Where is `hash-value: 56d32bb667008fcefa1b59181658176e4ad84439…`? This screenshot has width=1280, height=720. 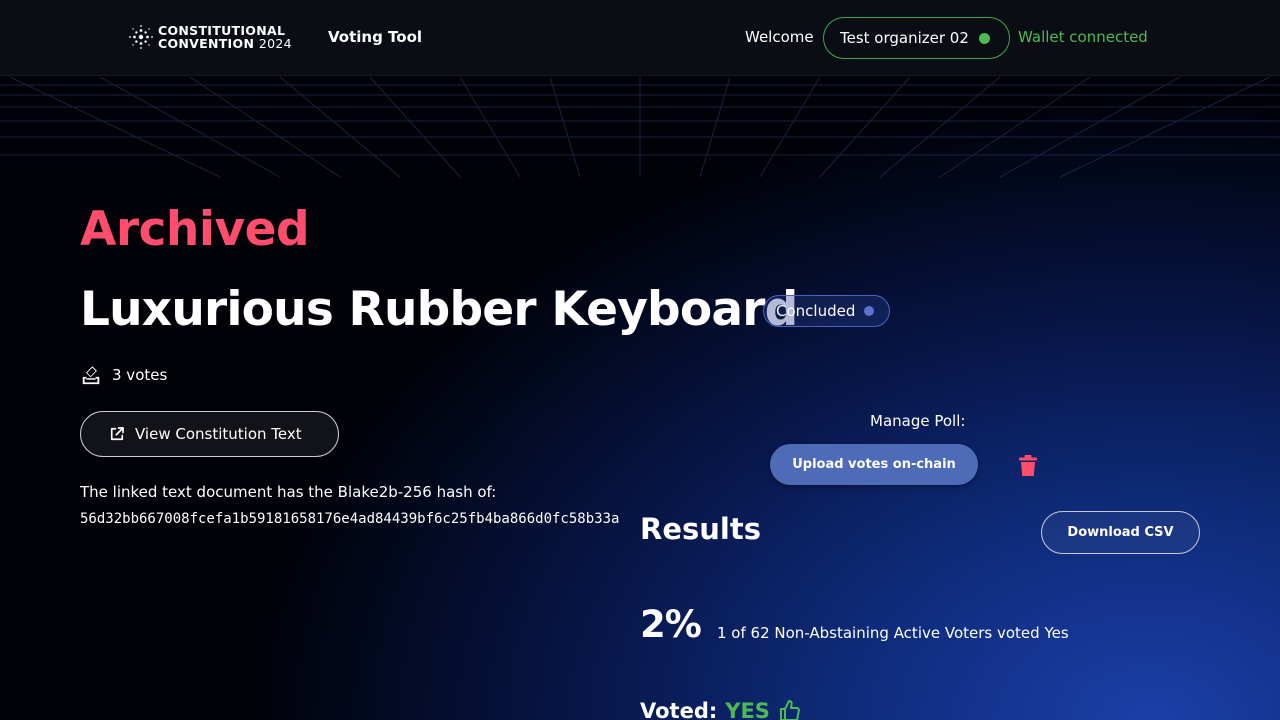
hash-value: 56d32bb667008fcefa1b59181658176e4ad84439… is located at coordinates (350, 519).